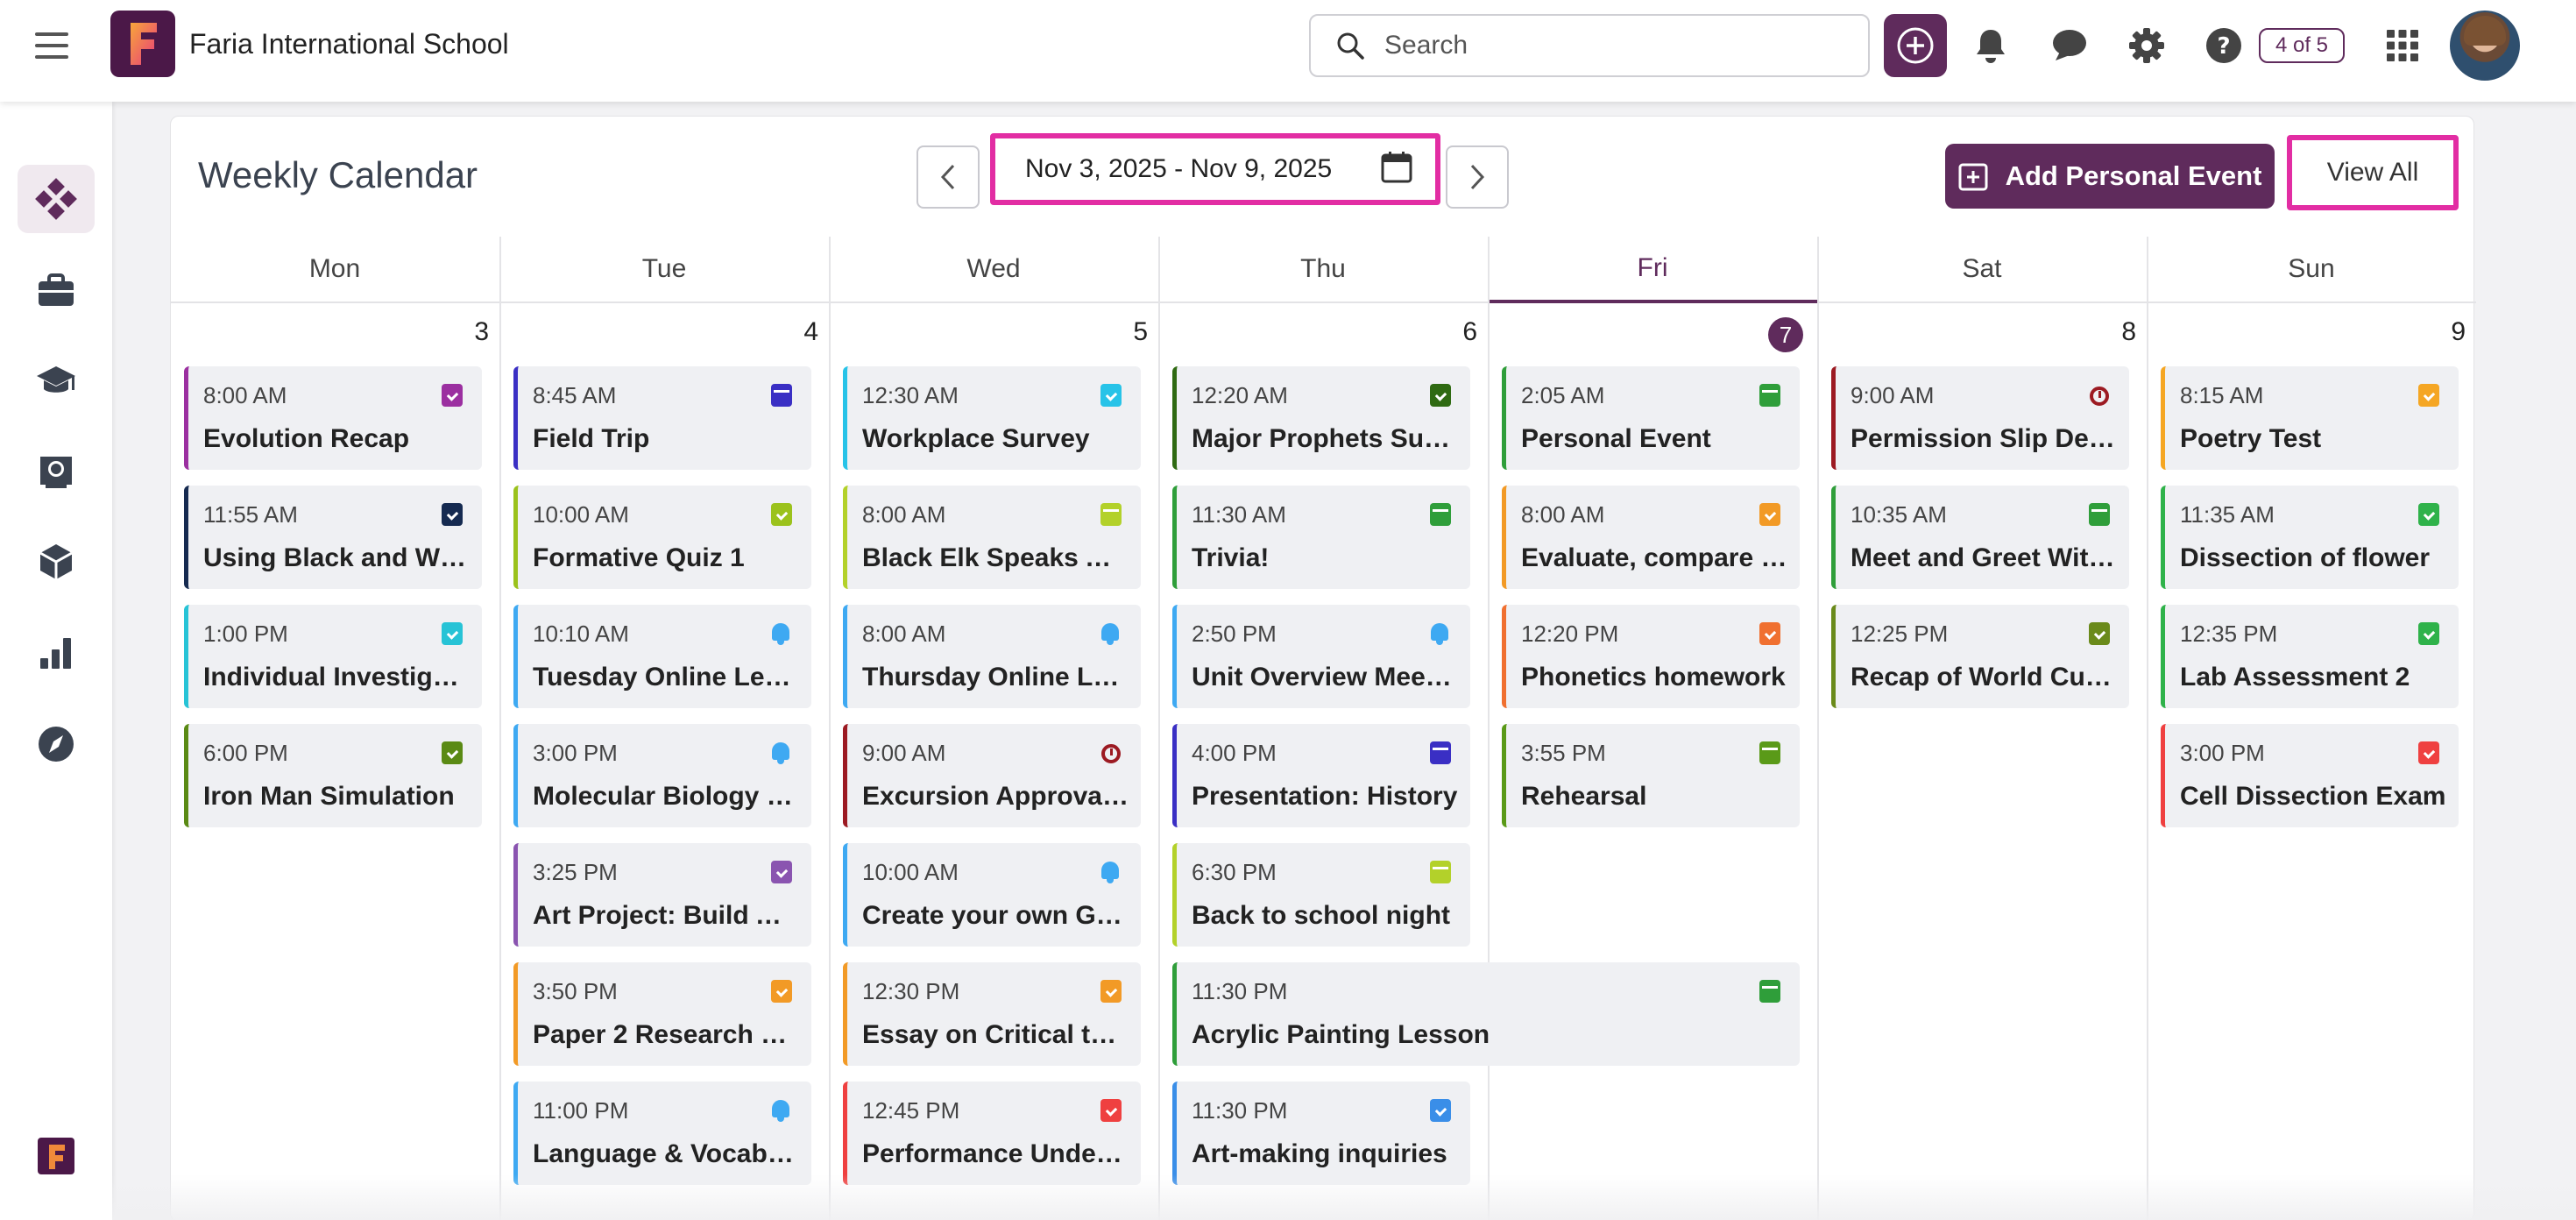 Image resolution: width=2576 pixels, height=1220 pixels. Describe the element at coordinates (1990, 438) in the screenshot. I see `event-title: Permission Slip Deadline` at that location.